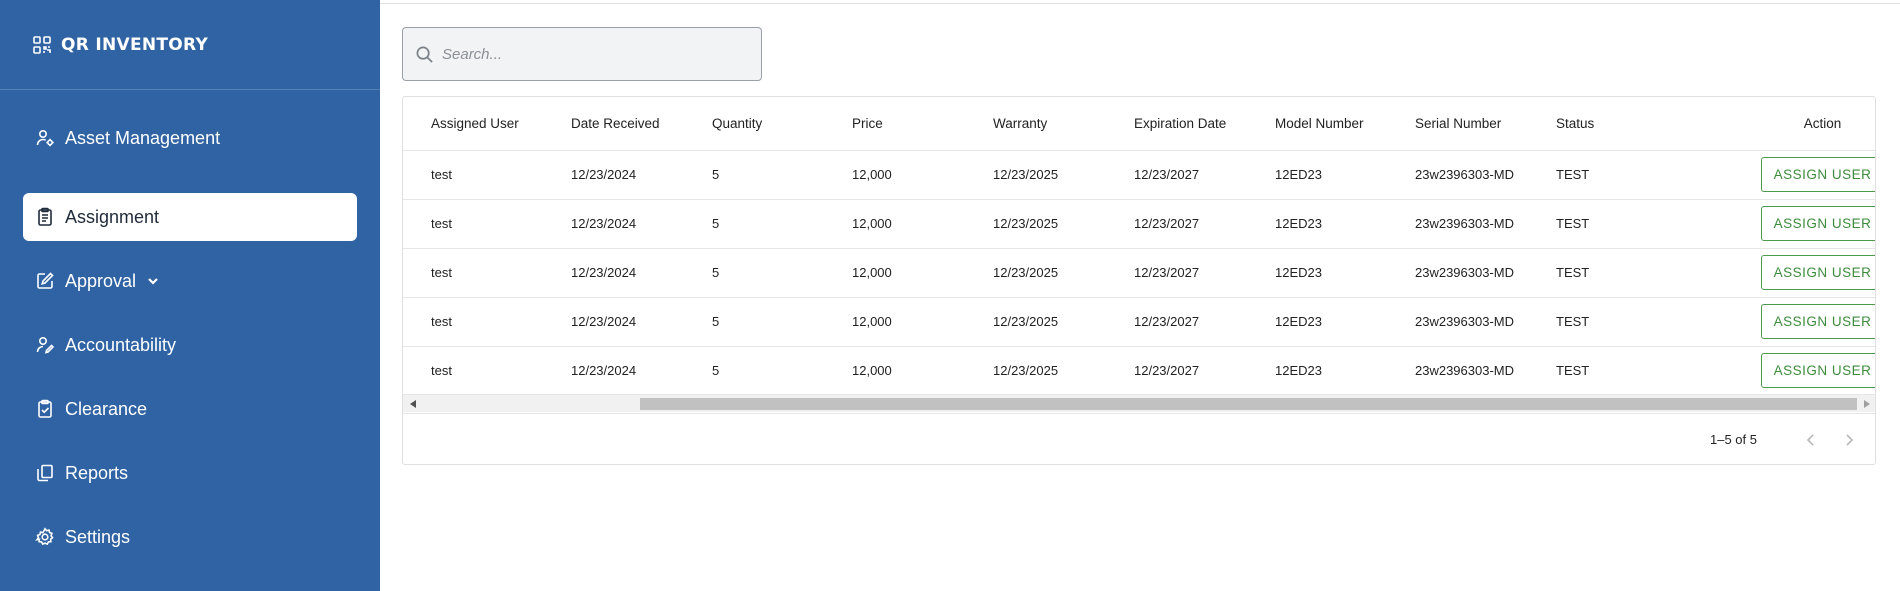  What do you see at coordinates (45, 409) in the screenshot?
I see `clipboard-check-icon` at bounding box center [45, 409].